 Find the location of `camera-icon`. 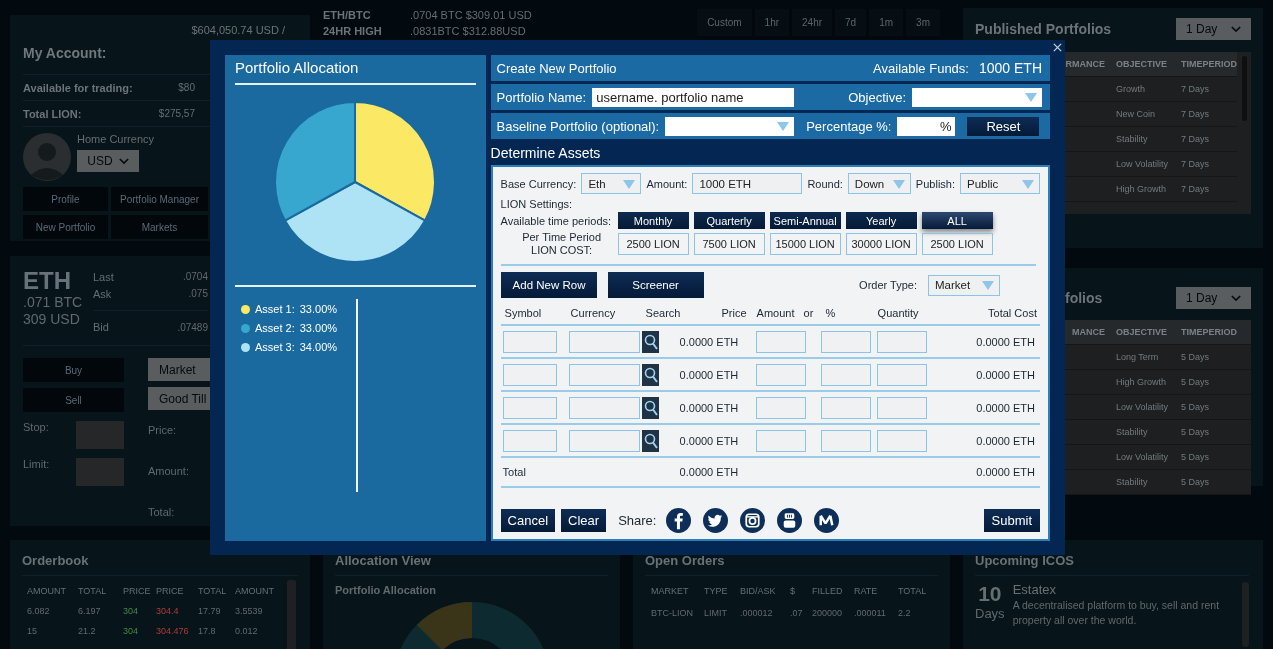

camera-icon is located at coordinates (753, 520).